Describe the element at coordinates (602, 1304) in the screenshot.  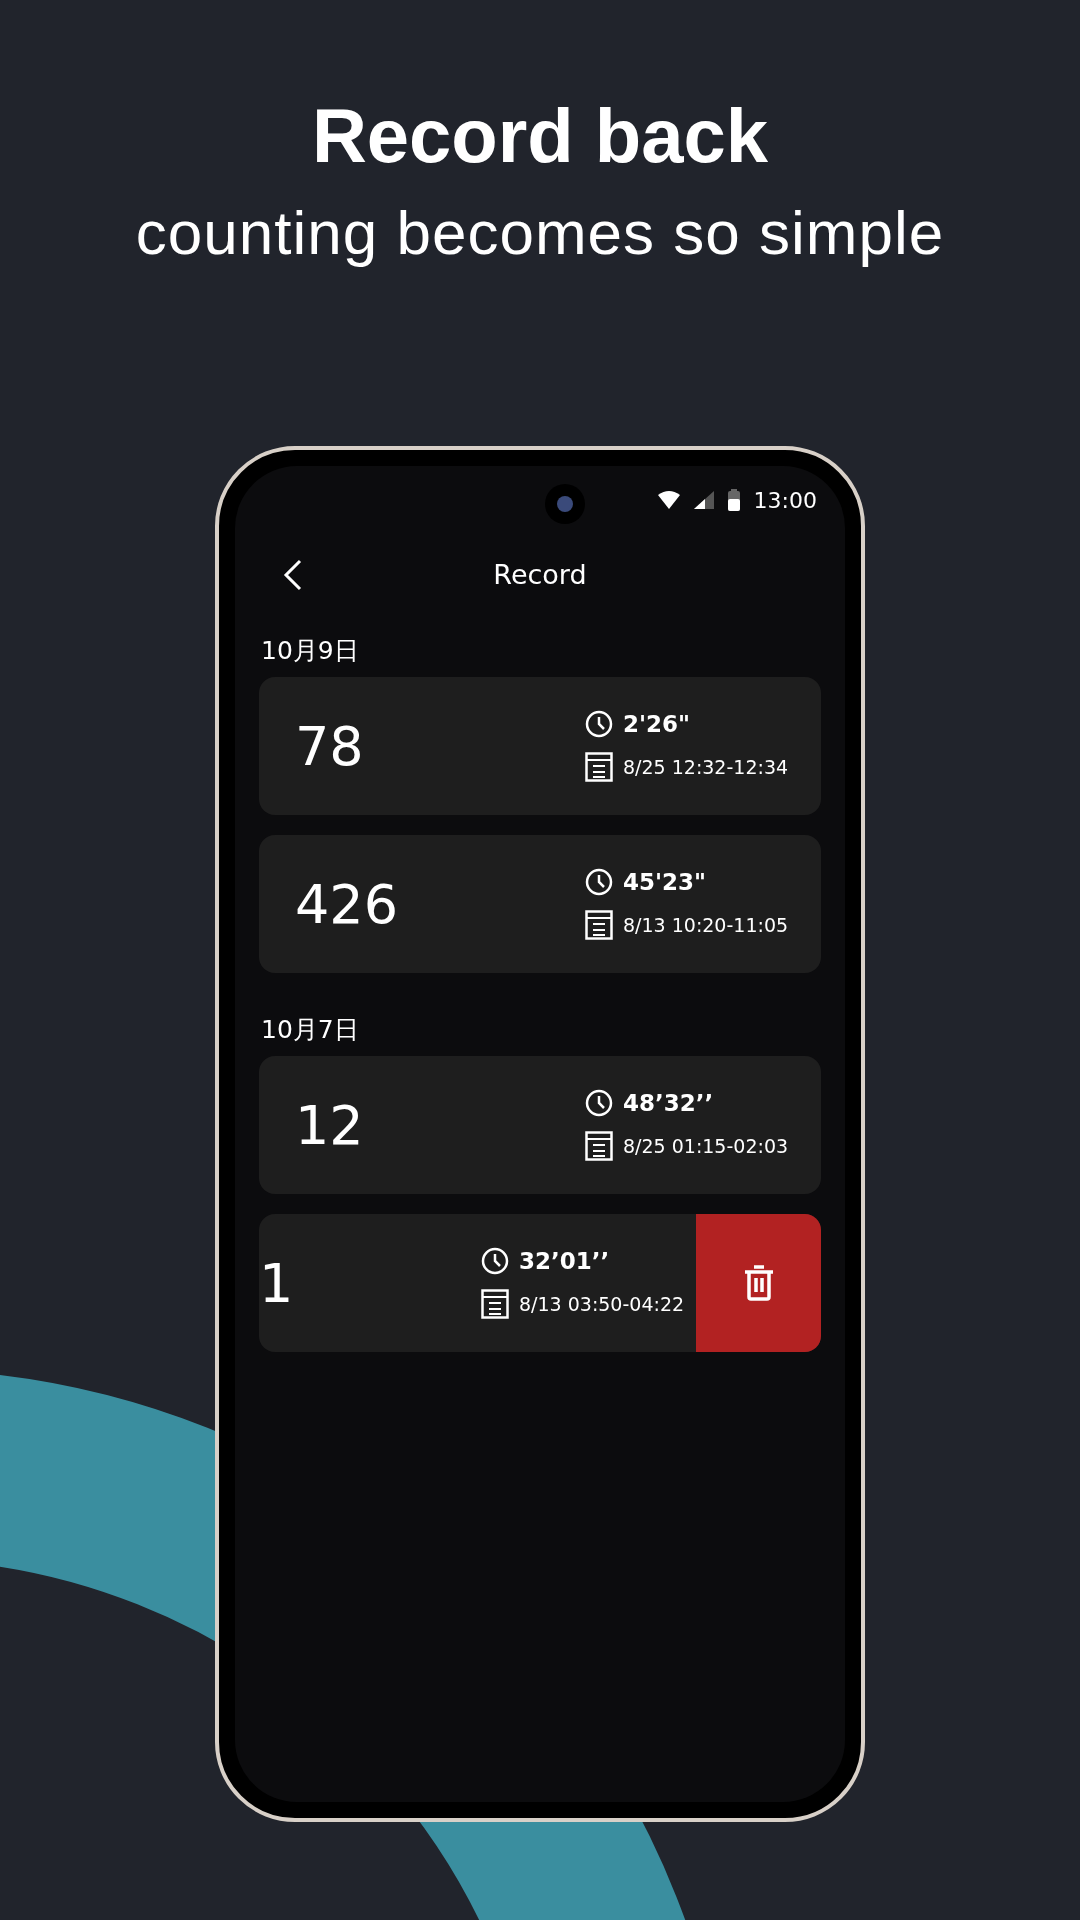
I see `period-text: 8/13 03:50-04:22` at that location.